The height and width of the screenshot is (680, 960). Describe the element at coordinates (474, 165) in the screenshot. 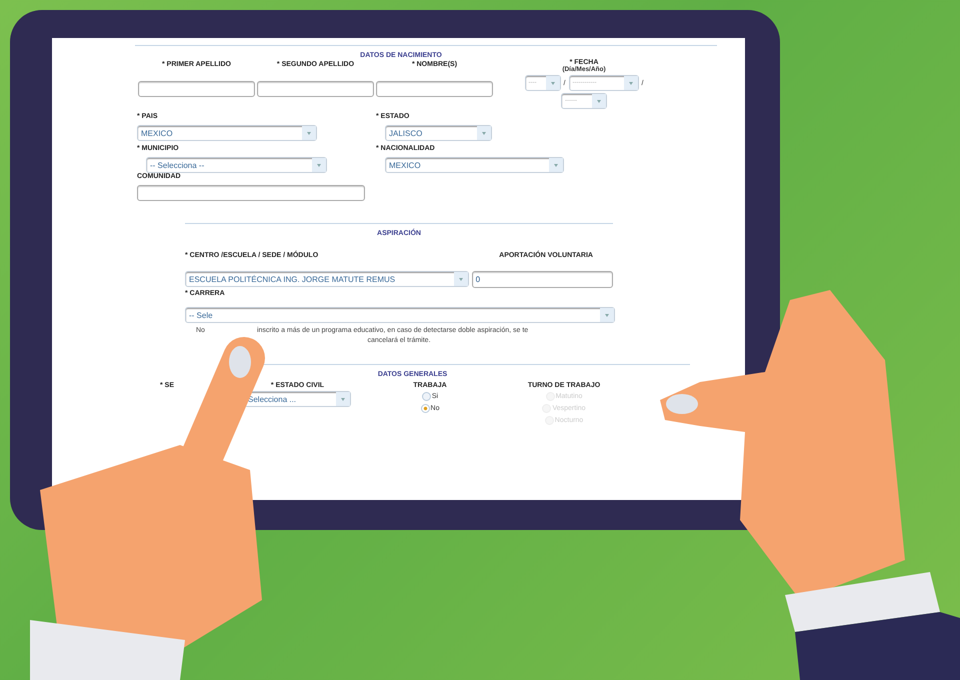

I see `nationality-select: MEXICO` at that location.